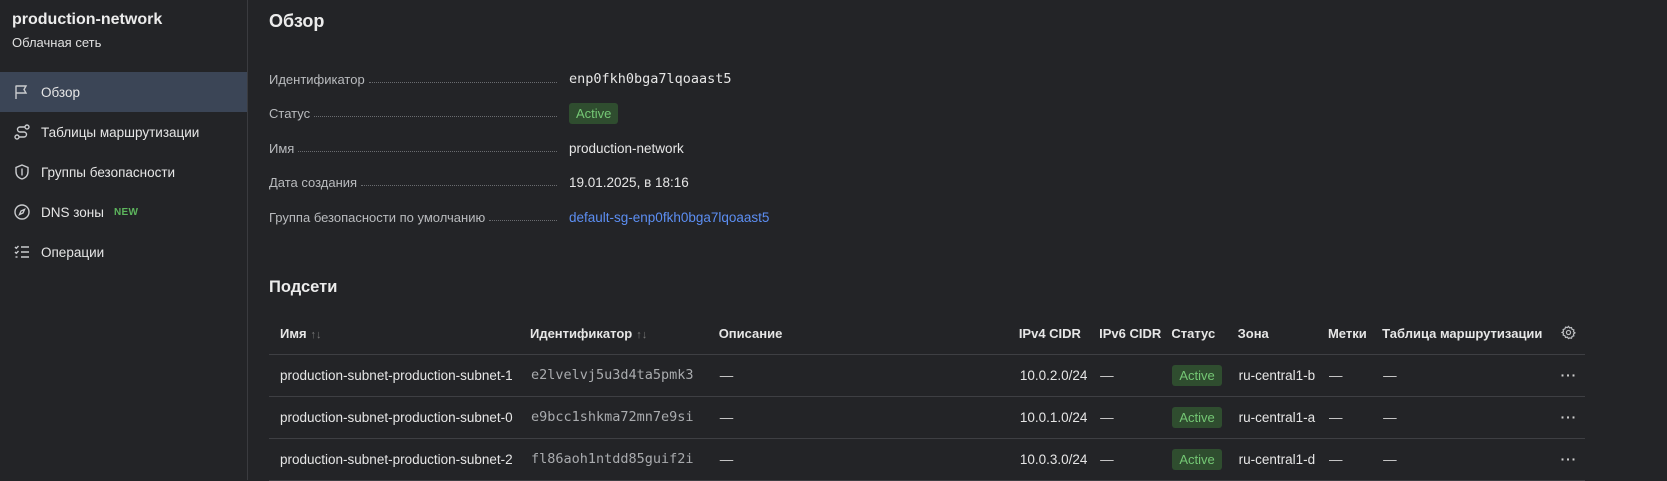  I want to click on property-label: Идентификатор, so click(419, 79).